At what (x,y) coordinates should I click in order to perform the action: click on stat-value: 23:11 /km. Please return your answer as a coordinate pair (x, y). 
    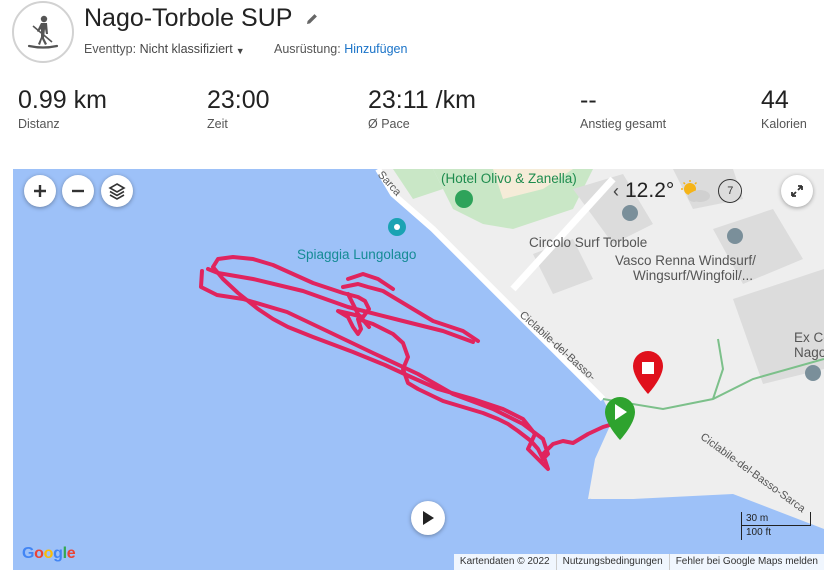
    Looking at the image, I should click on (422, 100).